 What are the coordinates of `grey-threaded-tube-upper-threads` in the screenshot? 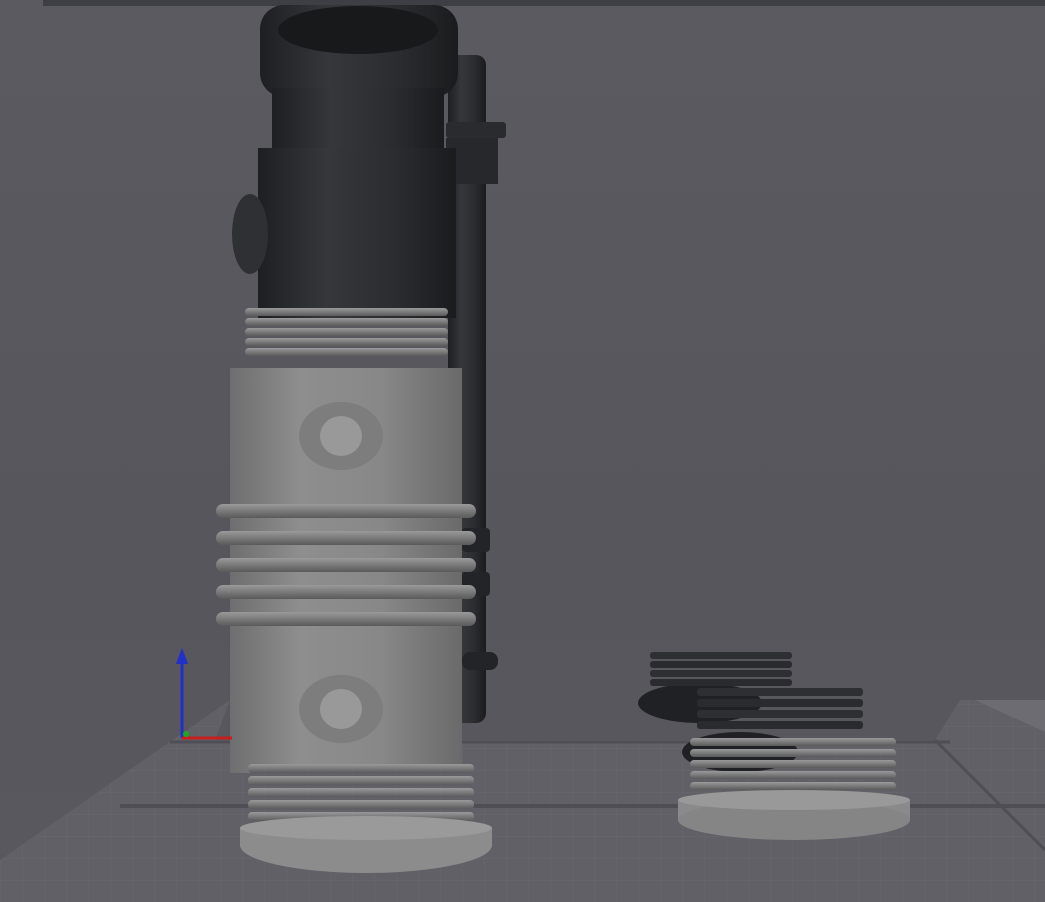 It's located at (346, 332).